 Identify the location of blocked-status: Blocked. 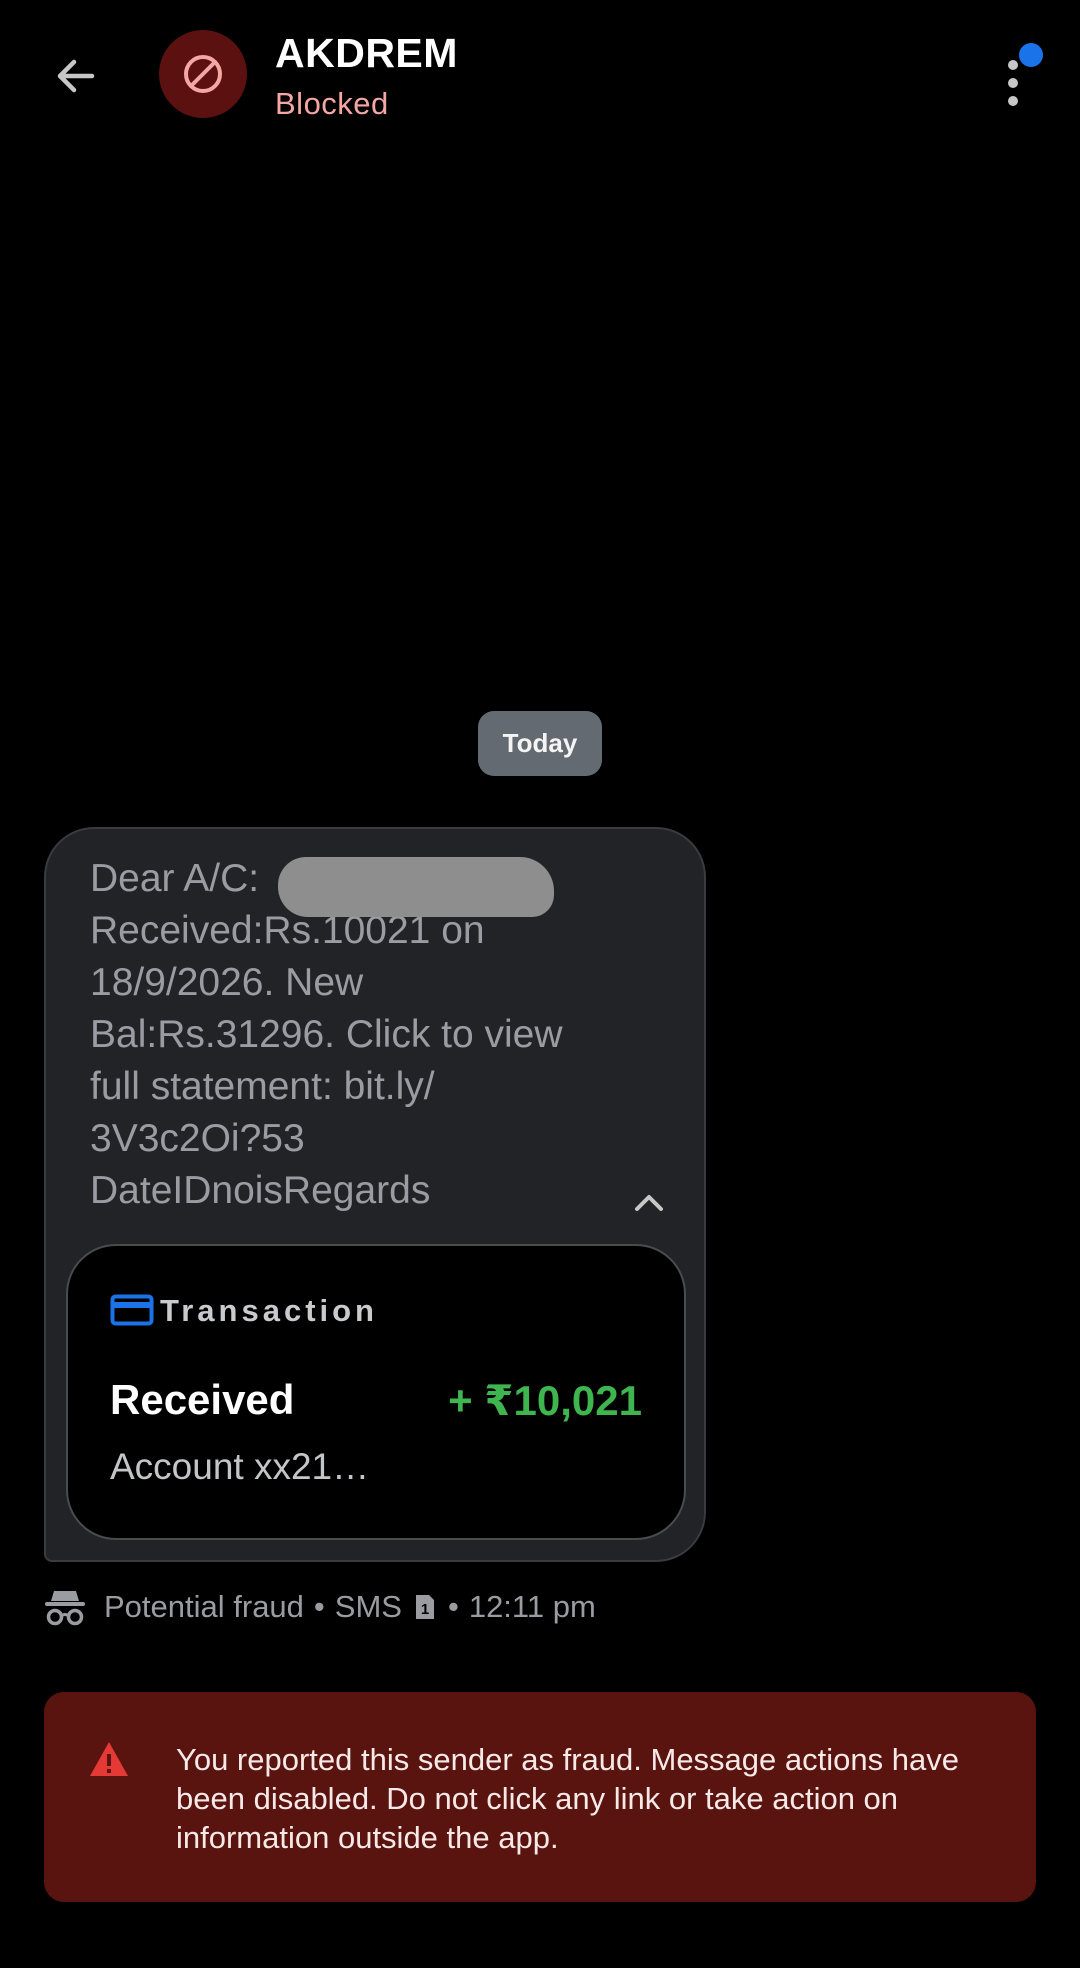
(332, 103).